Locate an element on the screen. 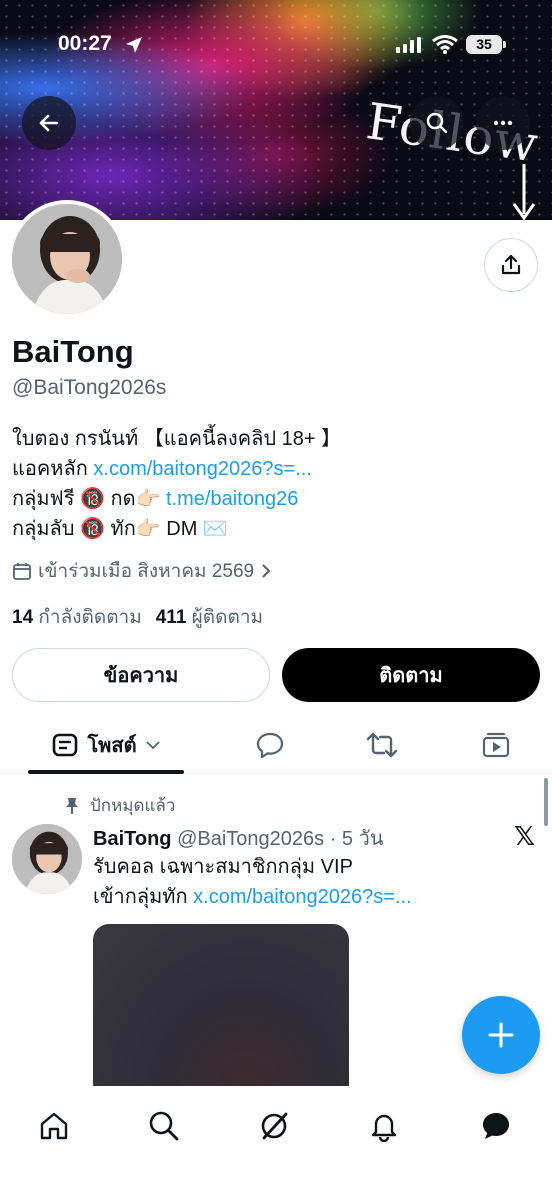 The width and height of the screenshot is (552, 1200). tab-reposts is located at coordinates (382, 745).